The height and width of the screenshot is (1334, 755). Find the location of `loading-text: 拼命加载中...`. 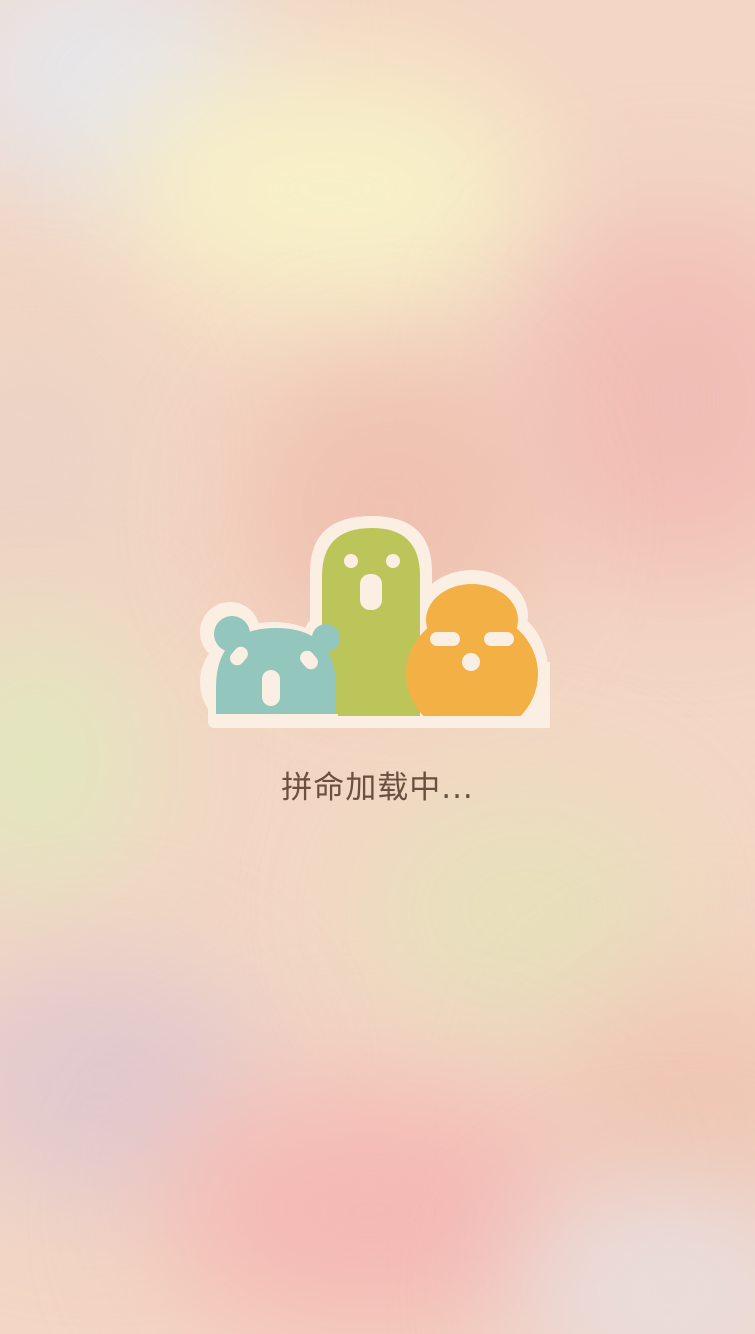

loading-text: 拼命加载中... is located at coordinates (377, 788).